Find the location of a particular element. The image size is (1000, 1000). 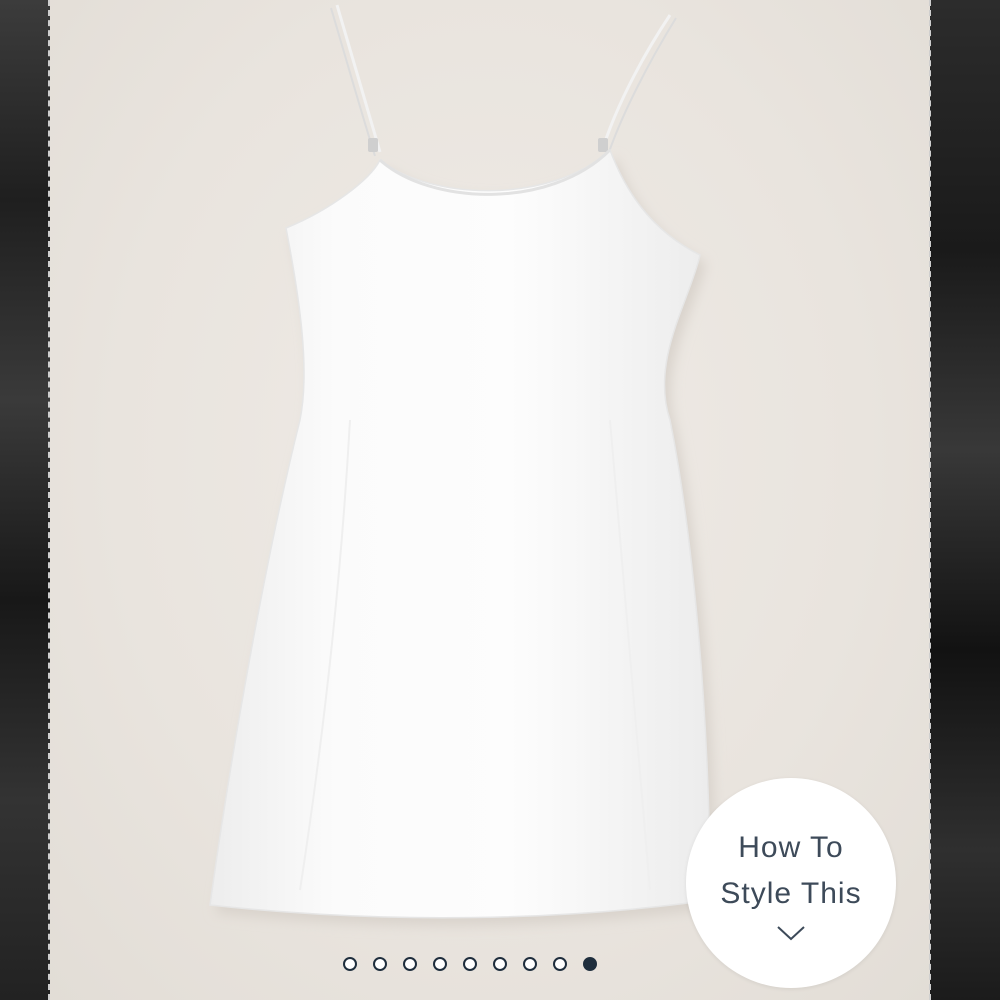

how-to-style-this-button: How To Style This is located at coordinates (791, 883).